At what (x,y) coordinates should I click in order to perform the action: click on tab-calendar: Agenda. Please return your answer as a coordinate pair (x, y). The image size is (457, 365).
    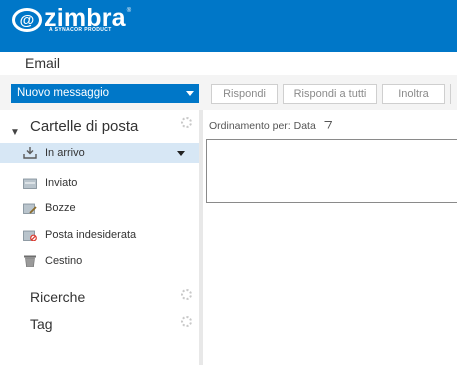
    Looking at the image, I should click on (197, 63).